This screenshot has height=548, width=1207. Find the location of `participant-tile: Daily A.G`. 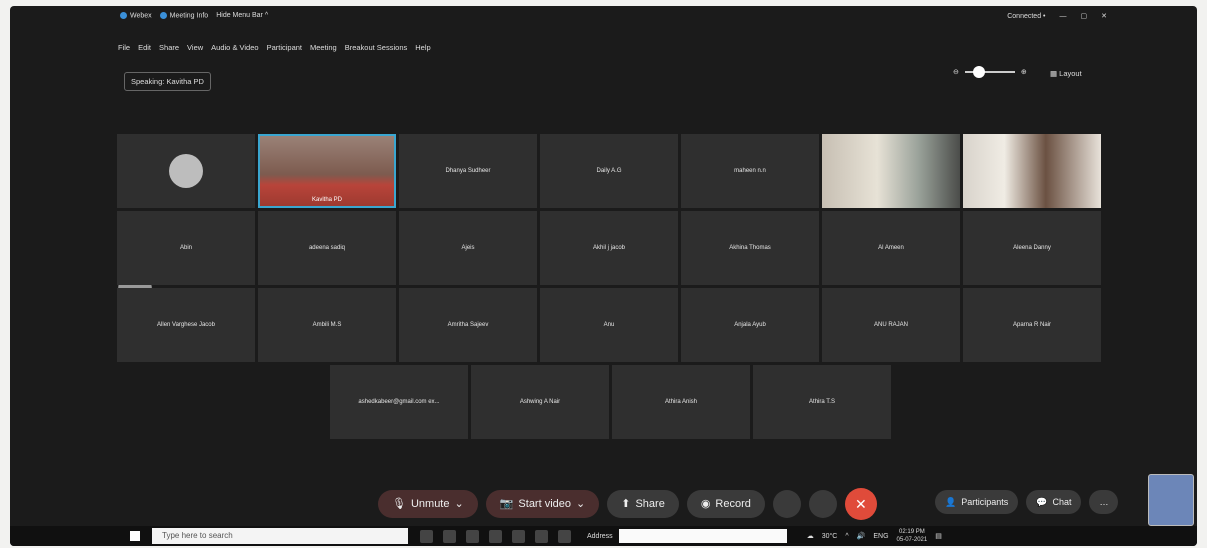

participant-tile: Daily A.G is located at coordinates (609, 171).